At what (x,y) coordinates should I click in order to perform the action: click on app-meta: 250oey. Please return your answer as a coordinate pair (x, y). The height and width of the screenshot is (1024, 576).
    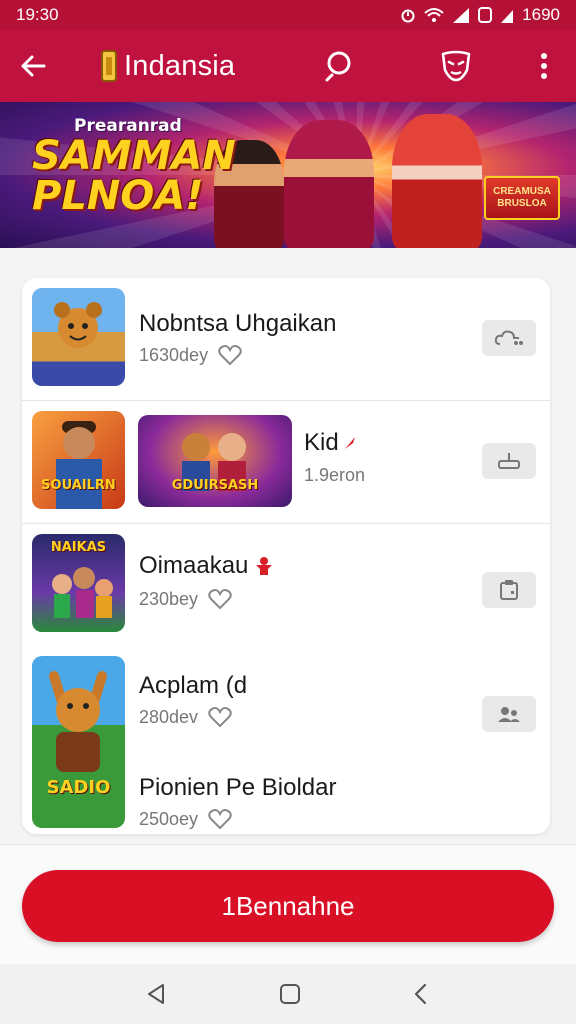
    Looking at the image, I should click on (185, 819).